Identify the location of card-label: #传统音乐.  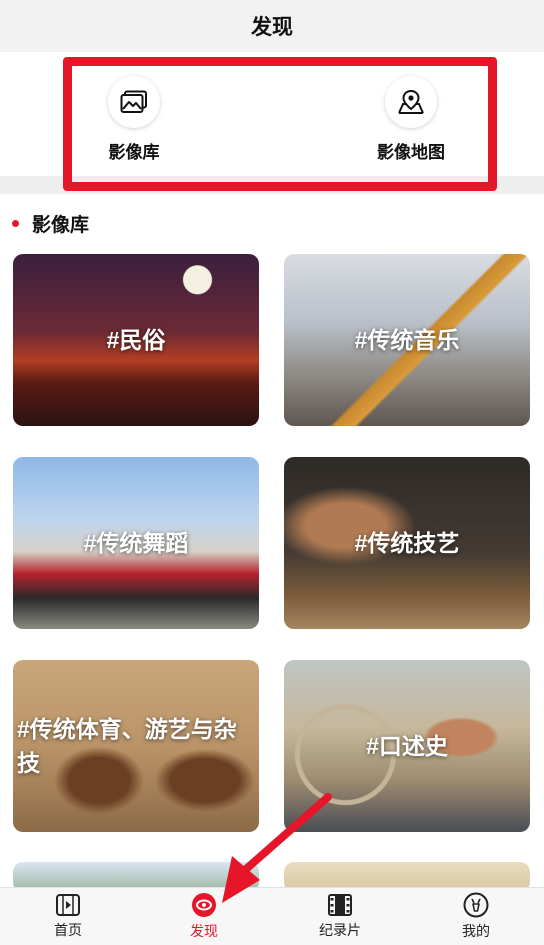
(407, 340).